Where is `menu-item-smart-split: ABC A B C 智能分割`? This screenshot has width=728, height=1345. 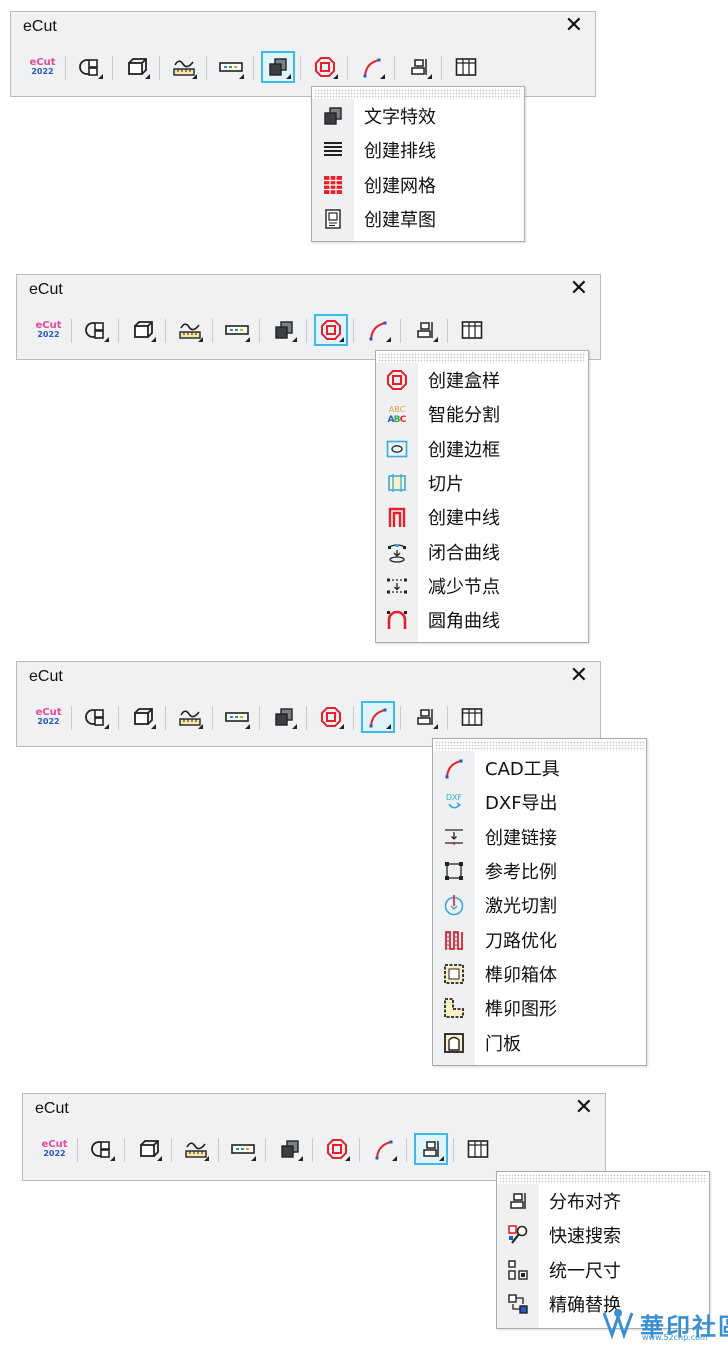 menu-item-smart-split: ABC A B C 智能分割 is located at coordinates (482, 414).